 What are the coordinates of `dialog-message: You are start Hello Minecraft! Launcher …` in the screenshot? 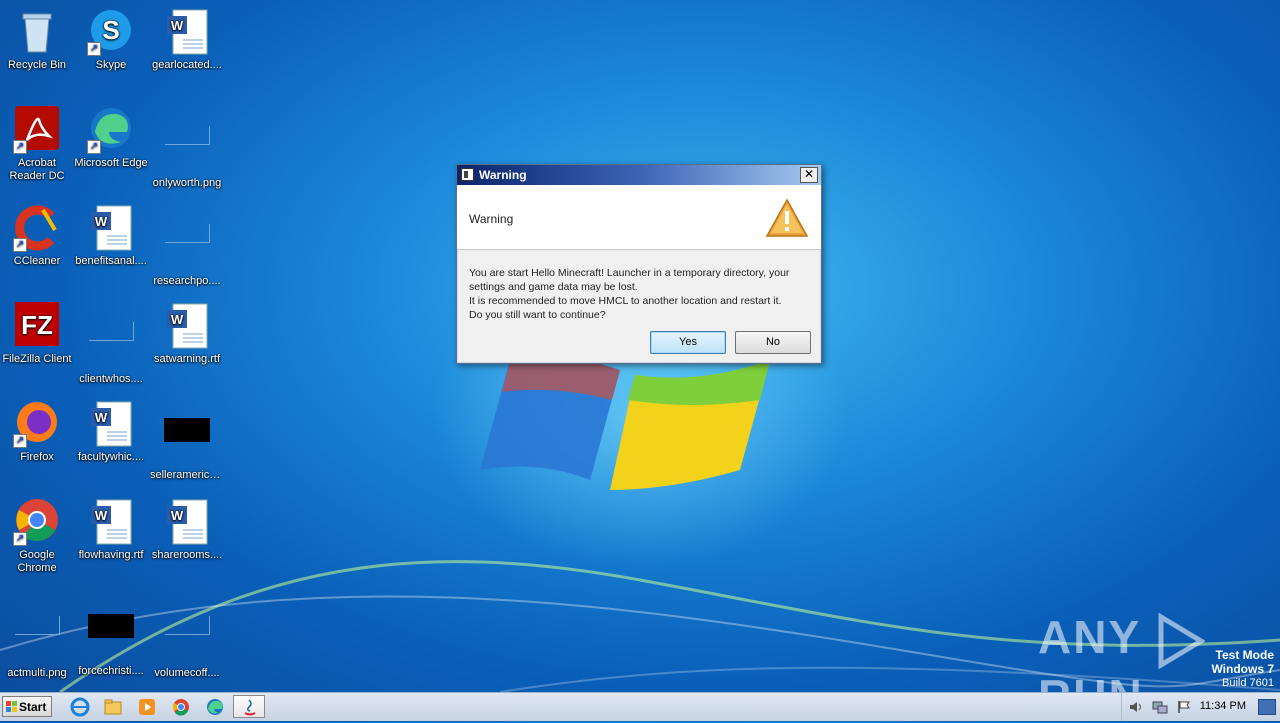 It's located at (639, 286).